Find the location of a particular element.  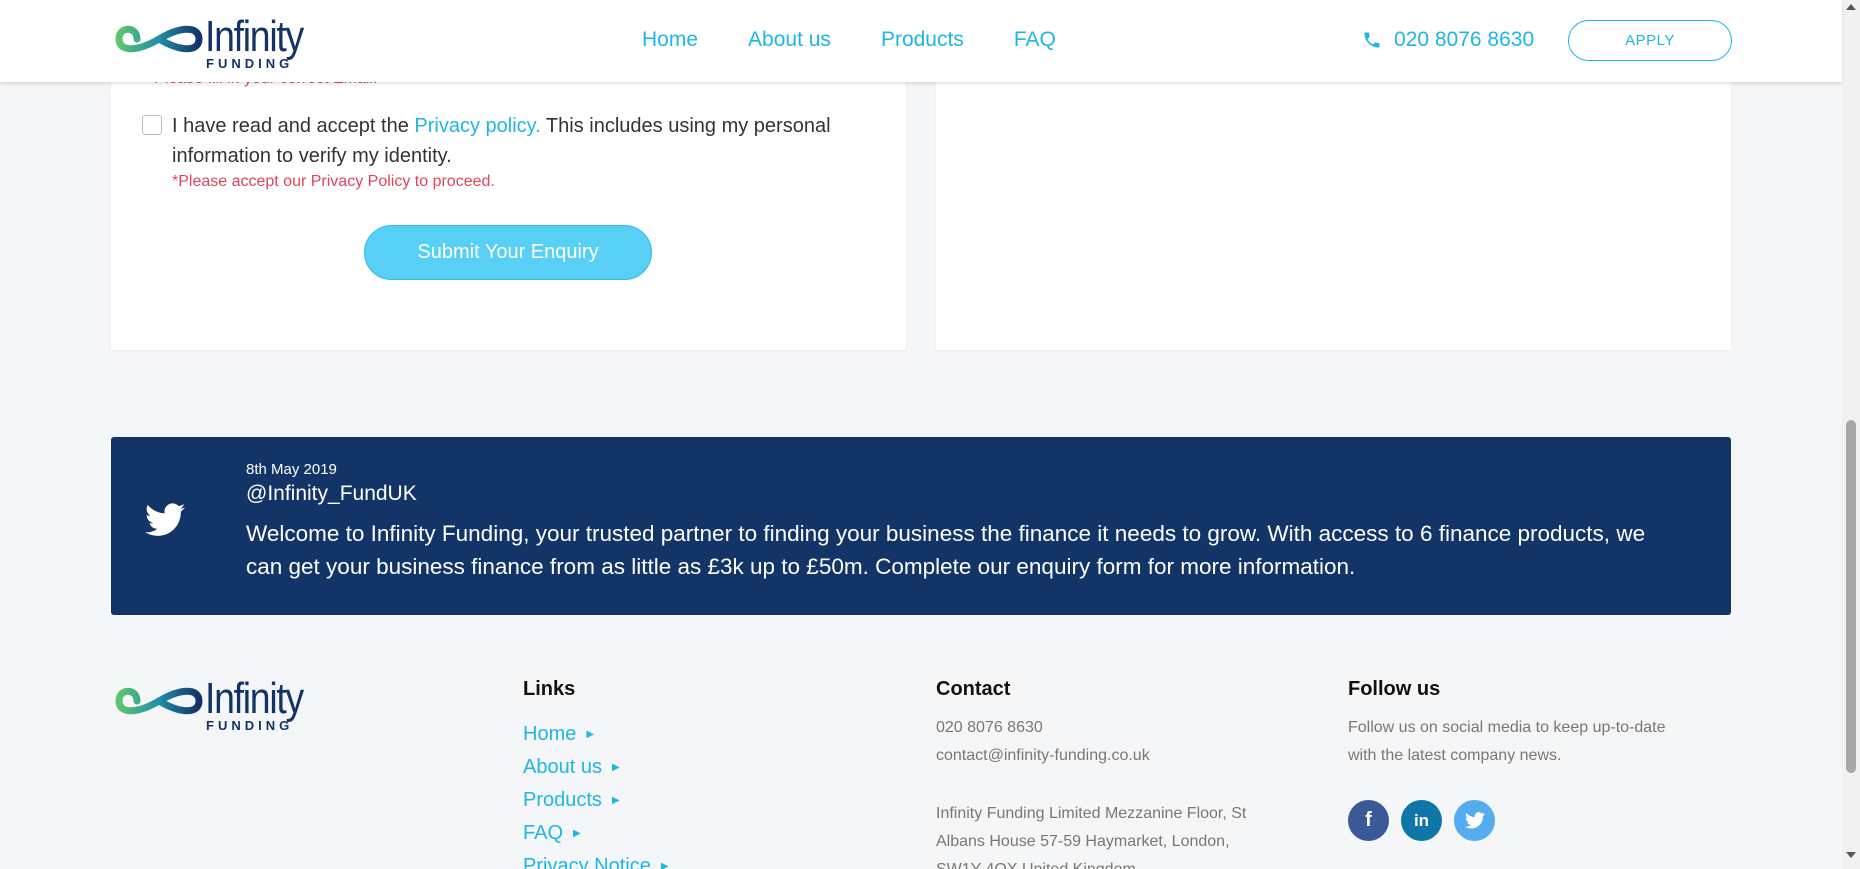

footer-link-about-us: About us ▶ is located at coordinates (596, 767).